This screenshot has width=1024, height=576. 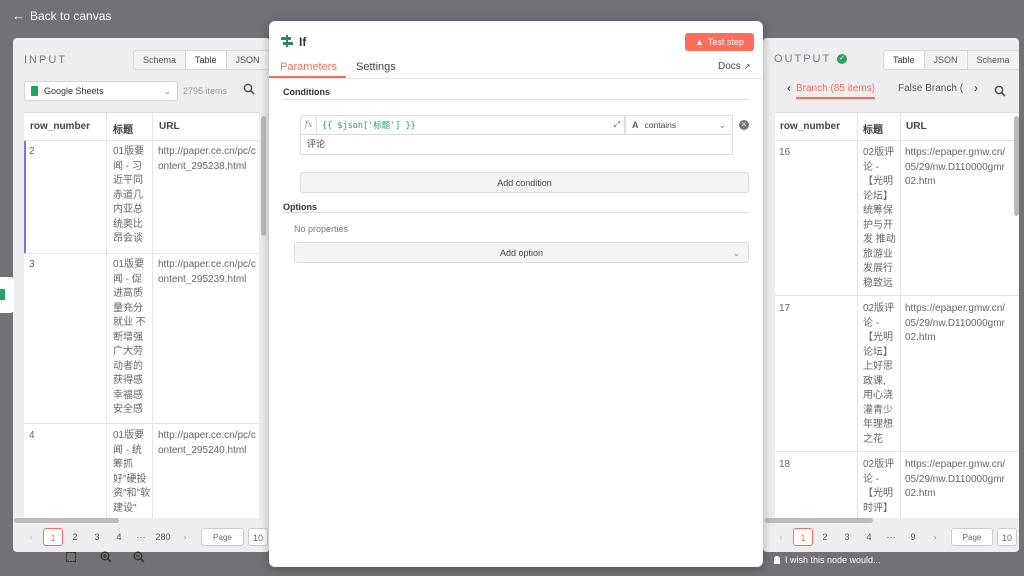 I want to click on remove-condition-icon: ×, so click(x=744, y=125).